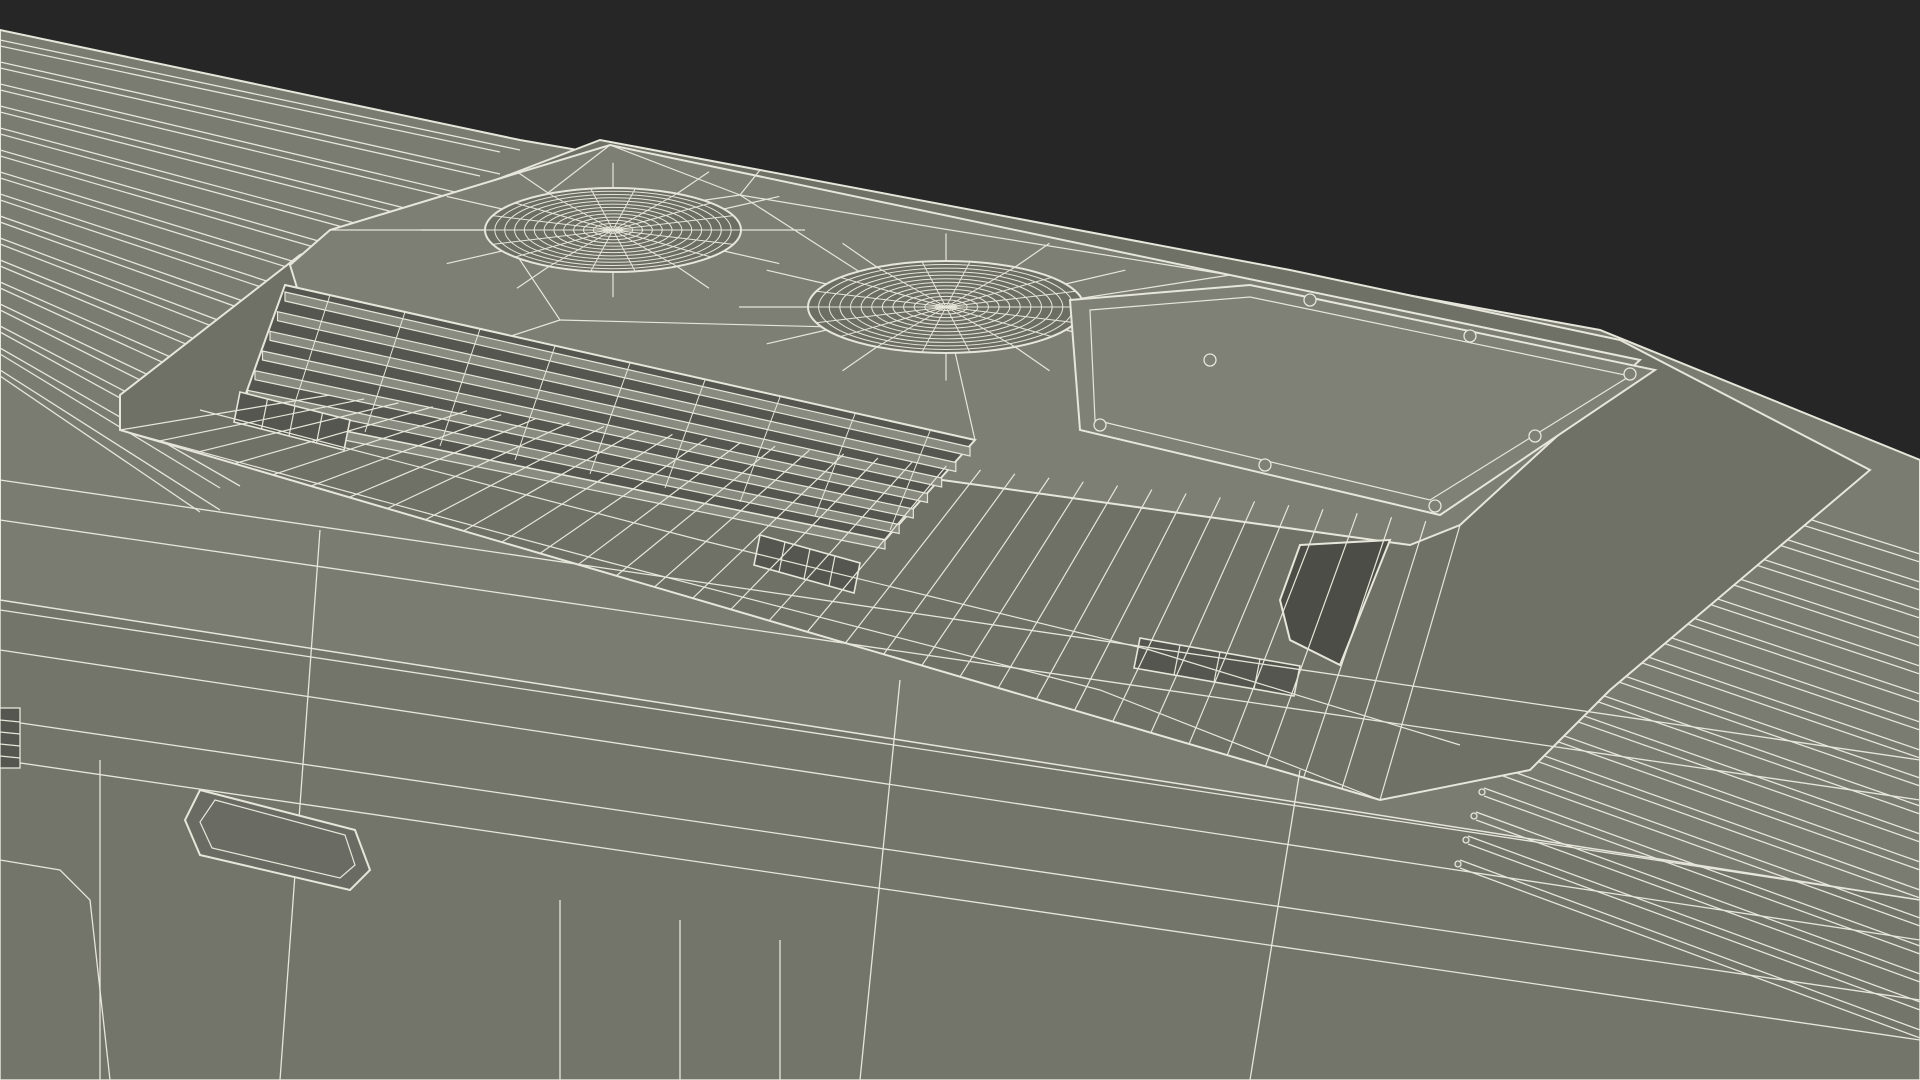  What do you see at coordinates (10, 738) in the screenshot?
I see `side-vent-slits` at bounding box center [10, 738].